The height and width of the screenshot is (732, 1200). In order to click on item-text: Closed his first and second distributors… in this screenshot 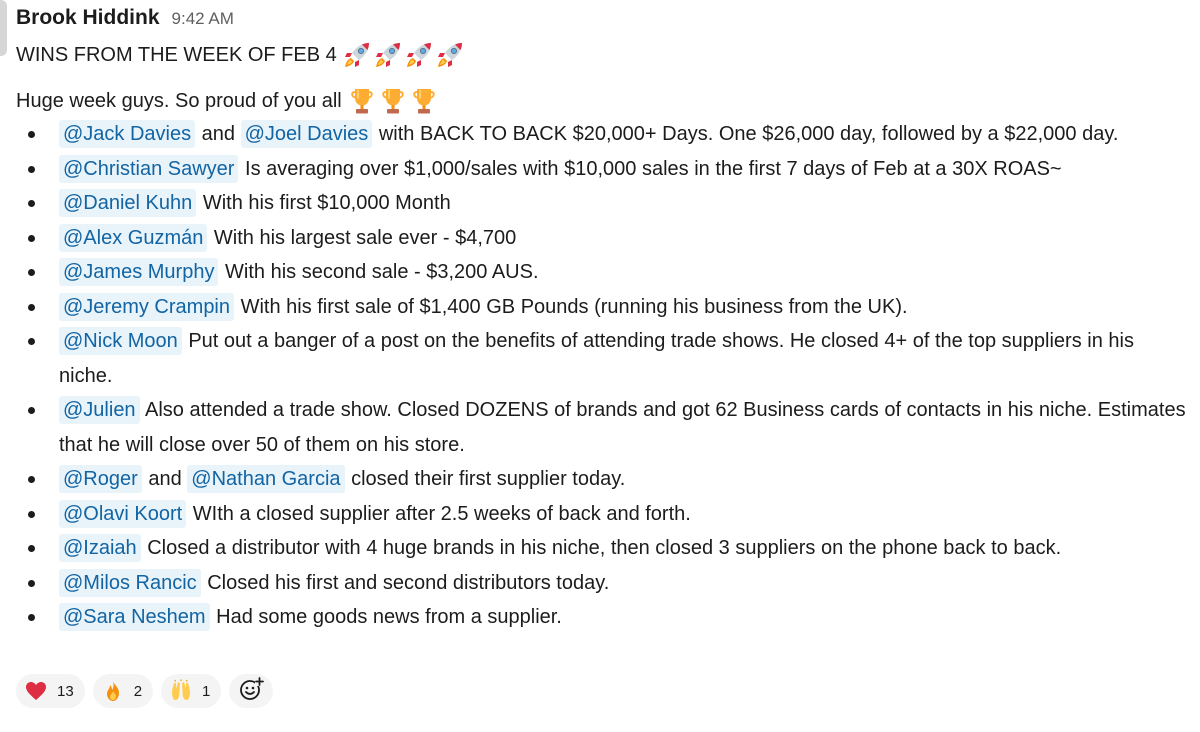, I will do `click(405, 582)`.